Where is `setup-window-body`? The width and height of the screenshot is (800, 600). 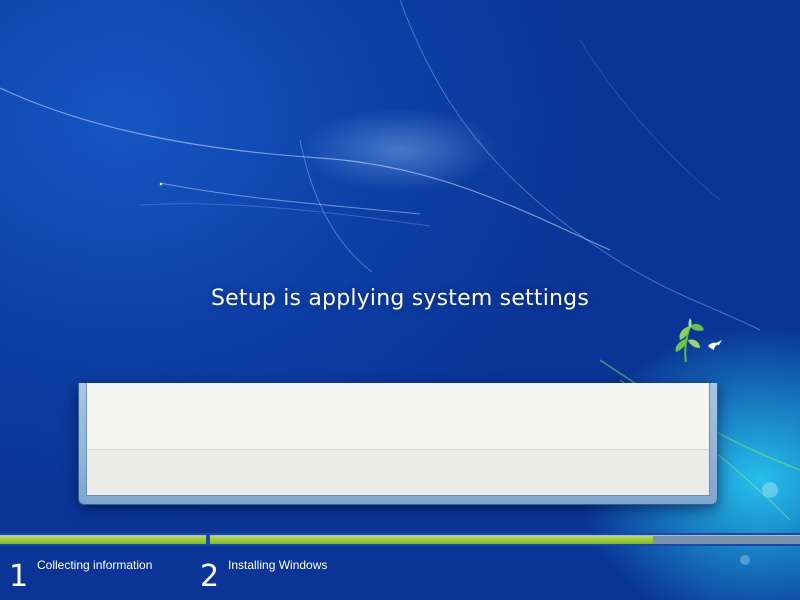 setup-window-body is located at coordinates (398, 439).